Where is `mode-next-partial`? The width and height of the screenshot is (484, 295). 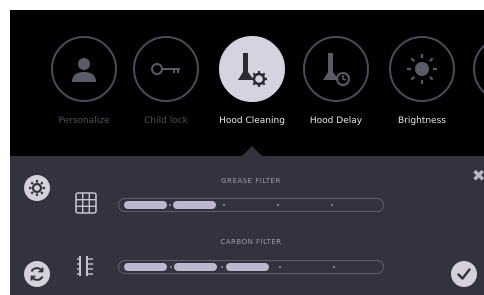
mode-next-partial is located at coordinates (475, 69).